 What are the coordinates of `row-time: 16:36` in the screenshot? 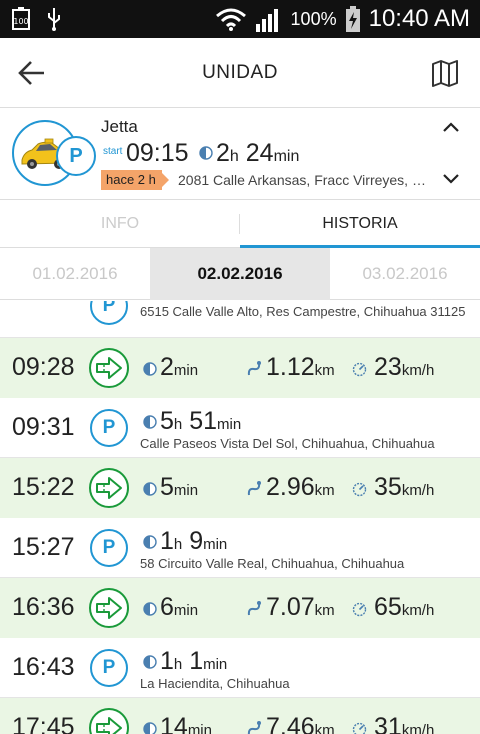 It's located at (43, 607).